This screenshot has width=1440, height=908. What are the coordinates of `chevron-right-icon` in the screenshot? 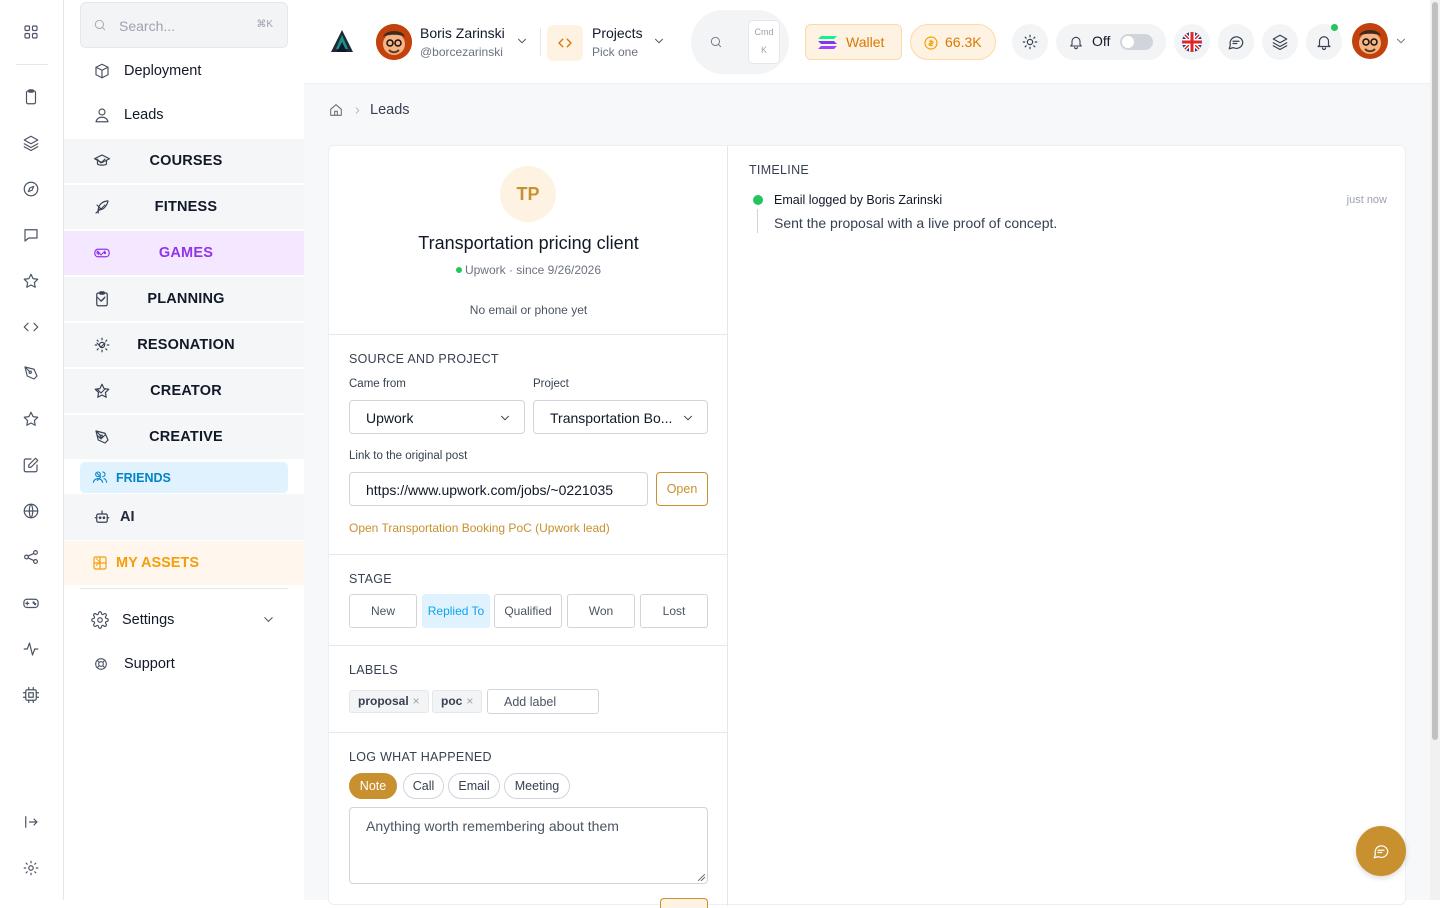 It's located at (182, 562).